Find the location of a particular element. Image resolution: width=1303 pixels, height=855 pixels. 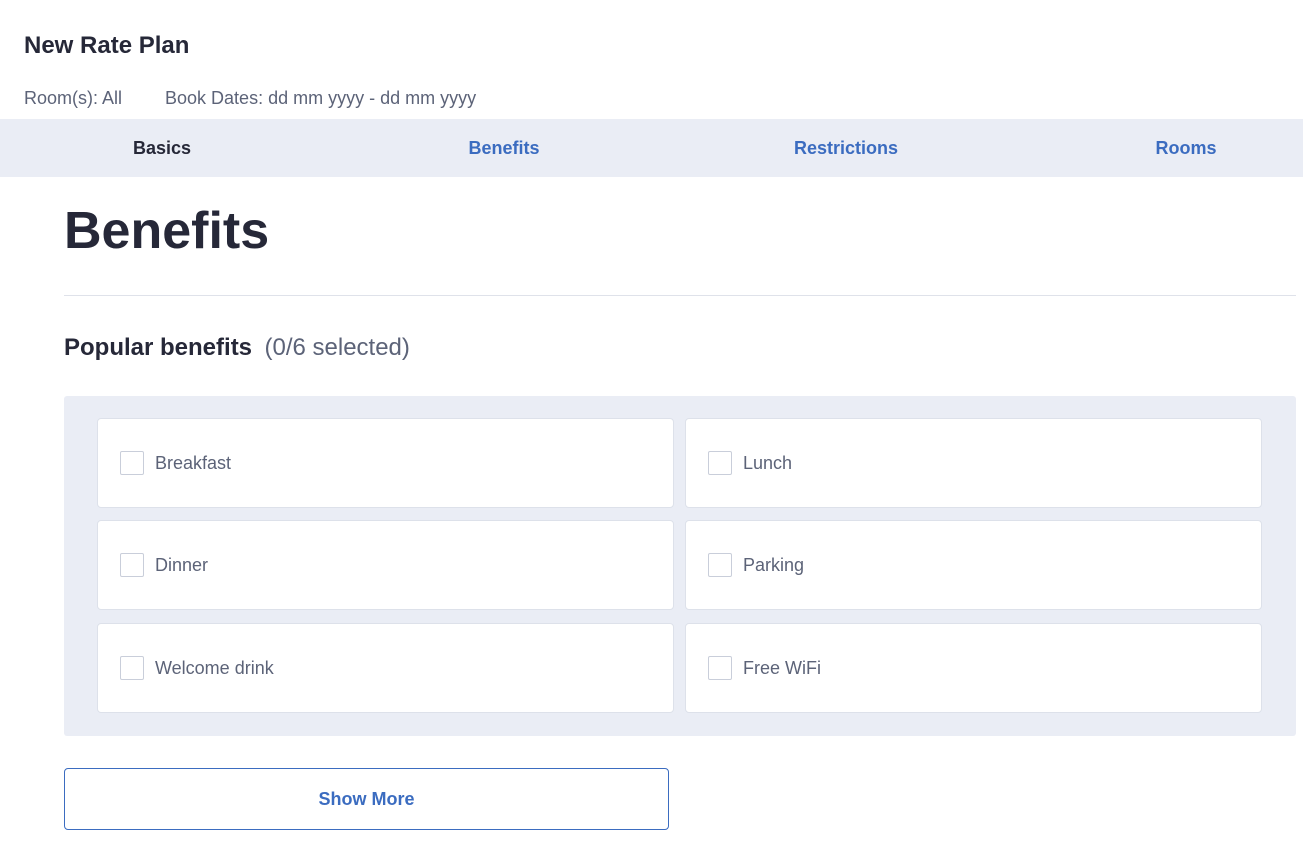

benefit-label: Dinner is located at coordinates (182, 564).